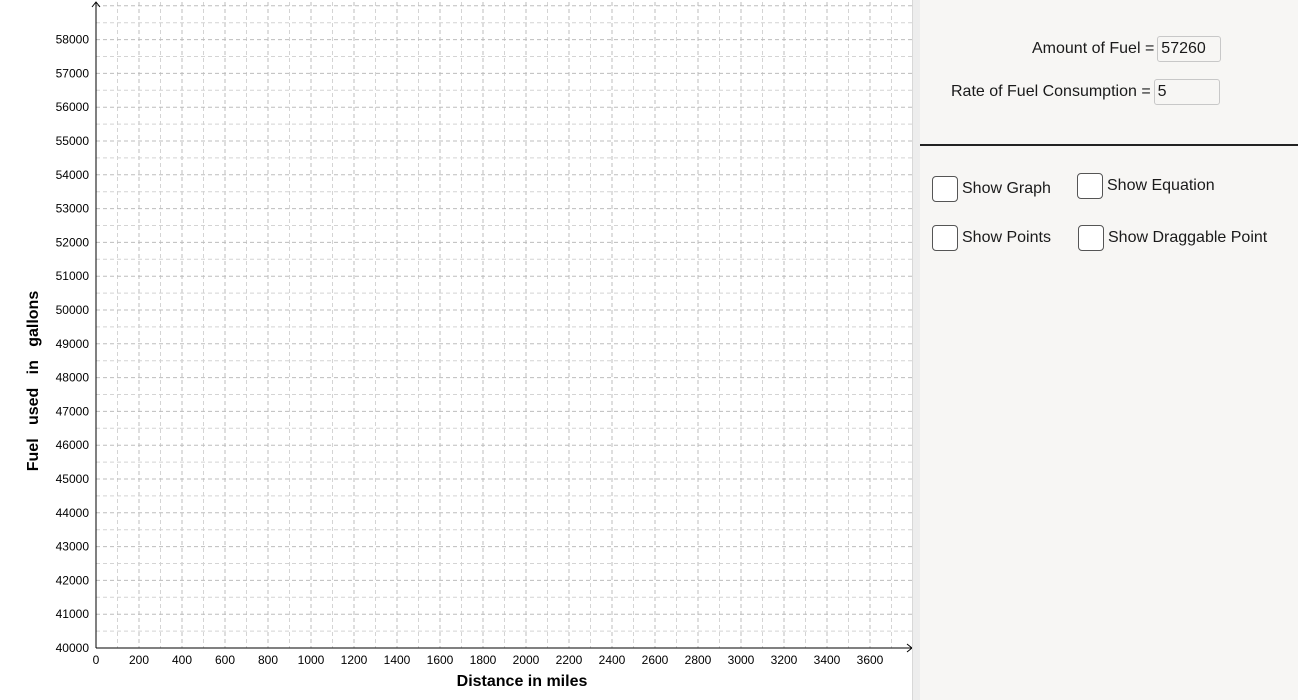  Describe the element at coordinates (916, 350) in the screenshot. I see `panel-divider` at that location.